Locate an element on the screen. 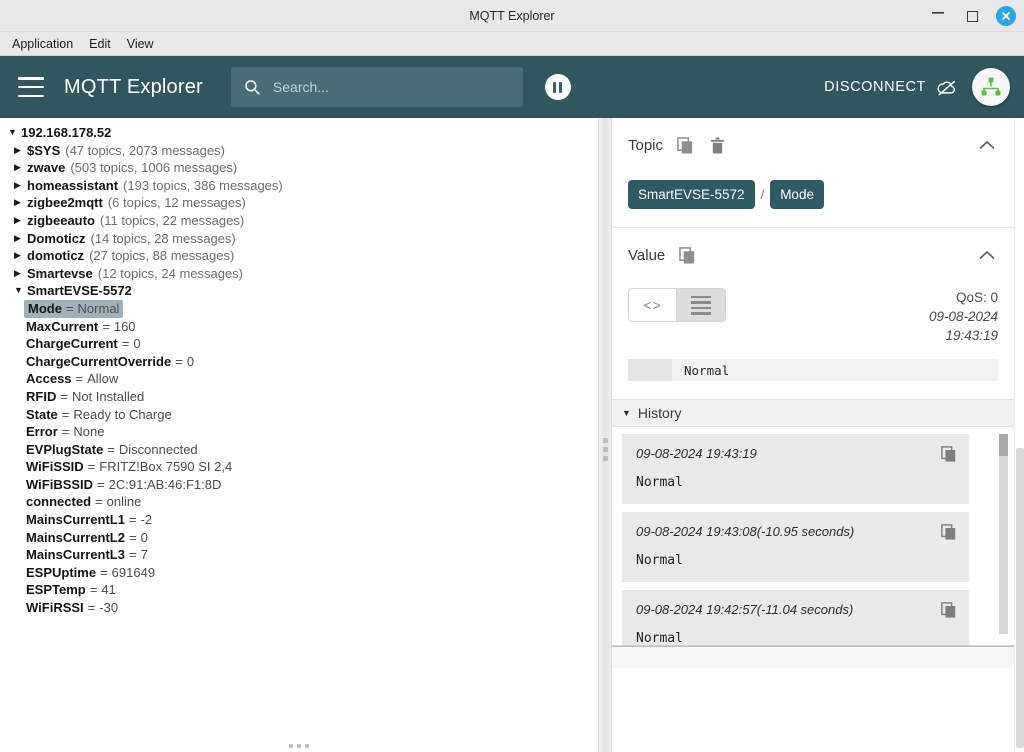 The width and height of the screenshot is (1024, 752). topic-card-title: Topic is located at coordinates (646, 145).